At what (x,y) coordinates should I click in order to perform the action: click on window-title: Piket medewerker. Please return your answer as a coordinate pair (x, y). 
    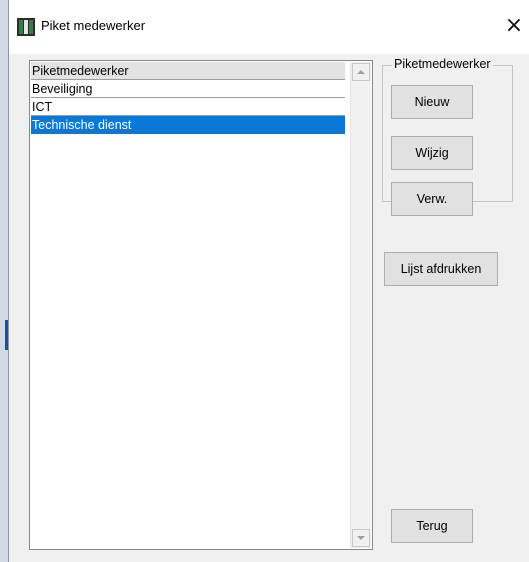
    Looking at the image, I should click on (93, 25).